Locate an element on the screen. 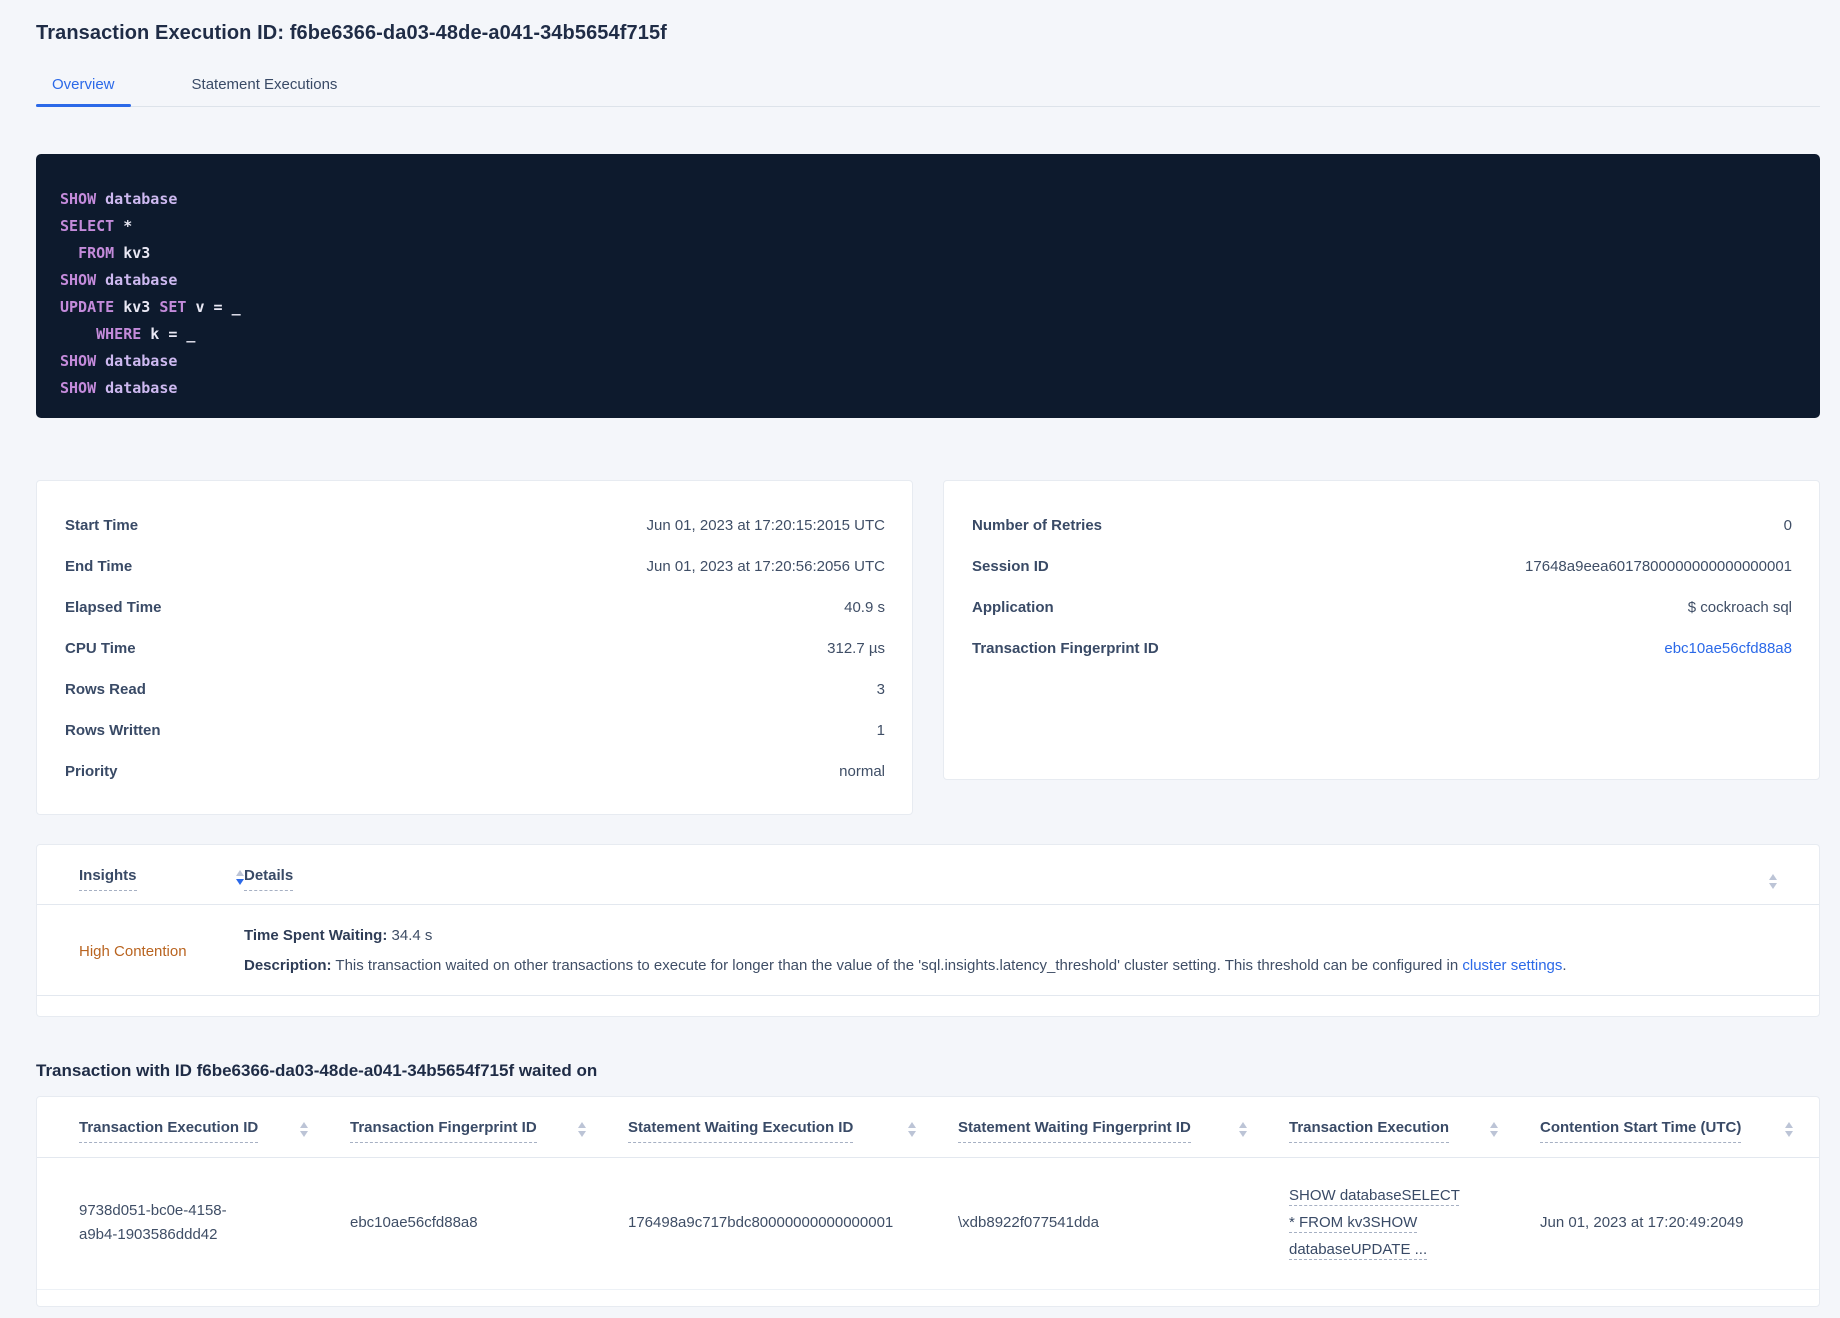  row-value: 17648a9eea6017800000000000000001 is located at coordinates (1658, 566).